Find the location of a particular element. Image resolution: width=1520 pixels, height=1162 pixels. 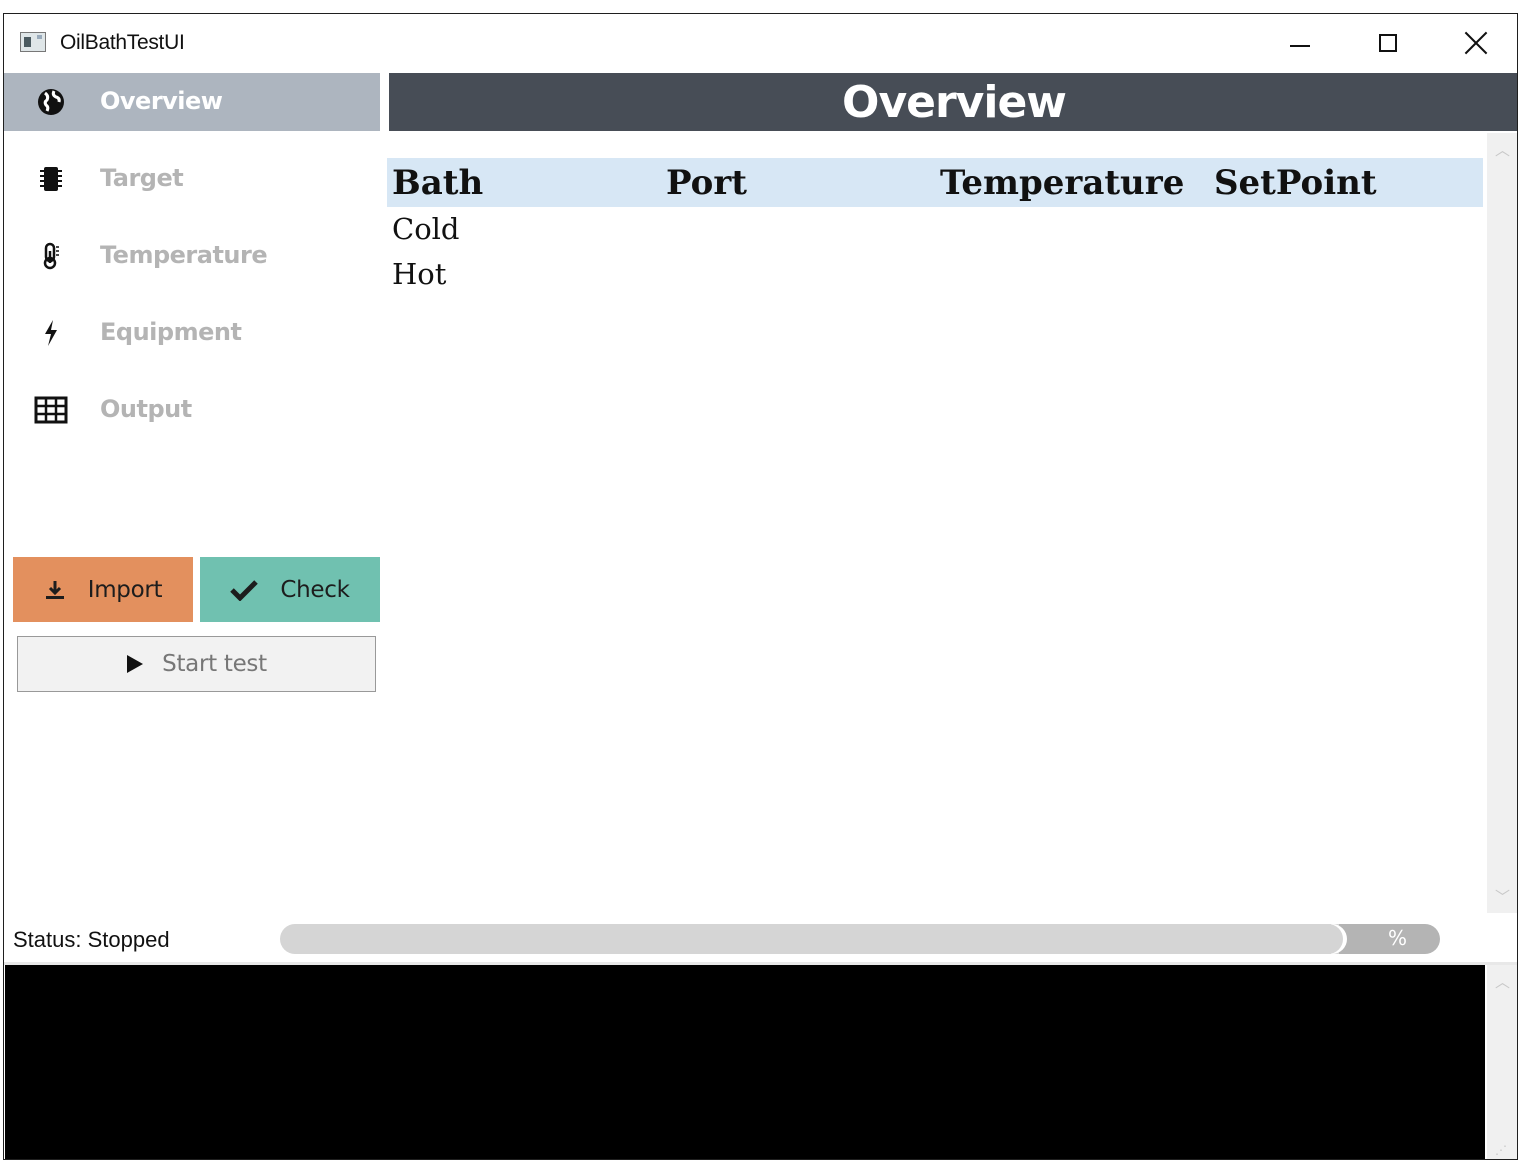

table-row: Cold is located at coordinates (935, 229).